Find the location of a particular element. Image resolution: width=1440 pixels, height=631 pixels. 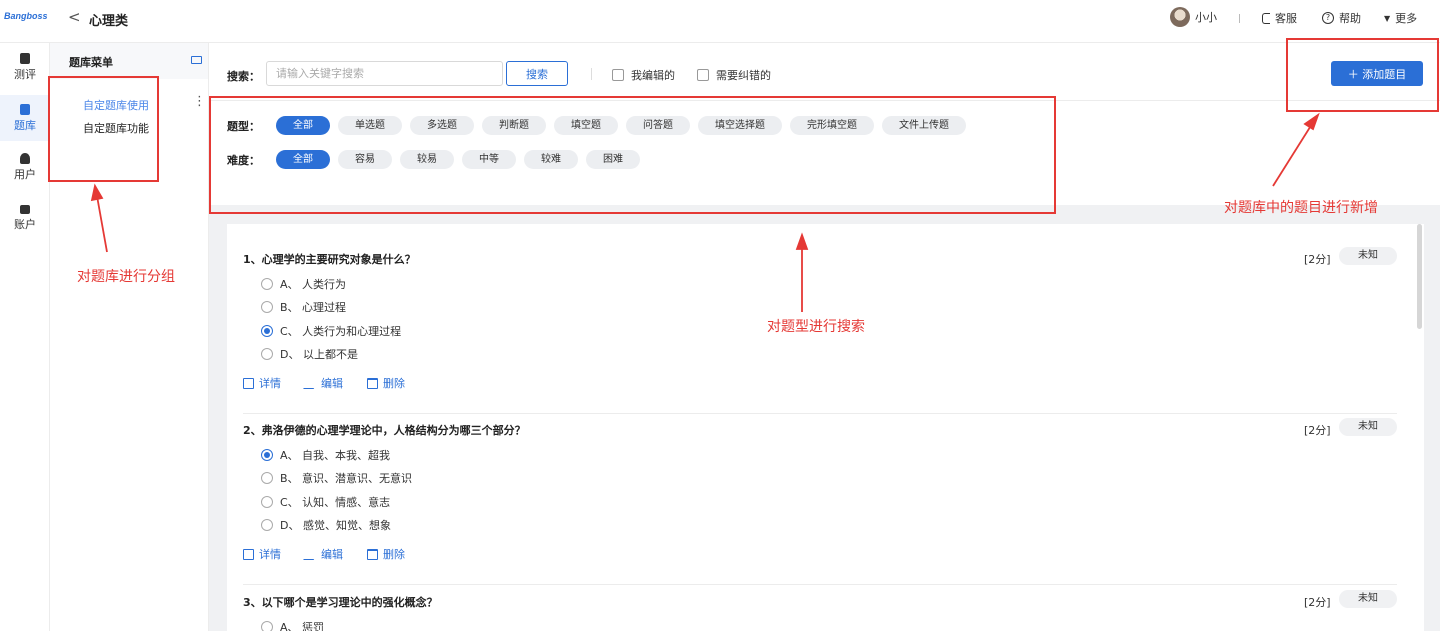

arrow-search-head is located at coordinates (802, 241).